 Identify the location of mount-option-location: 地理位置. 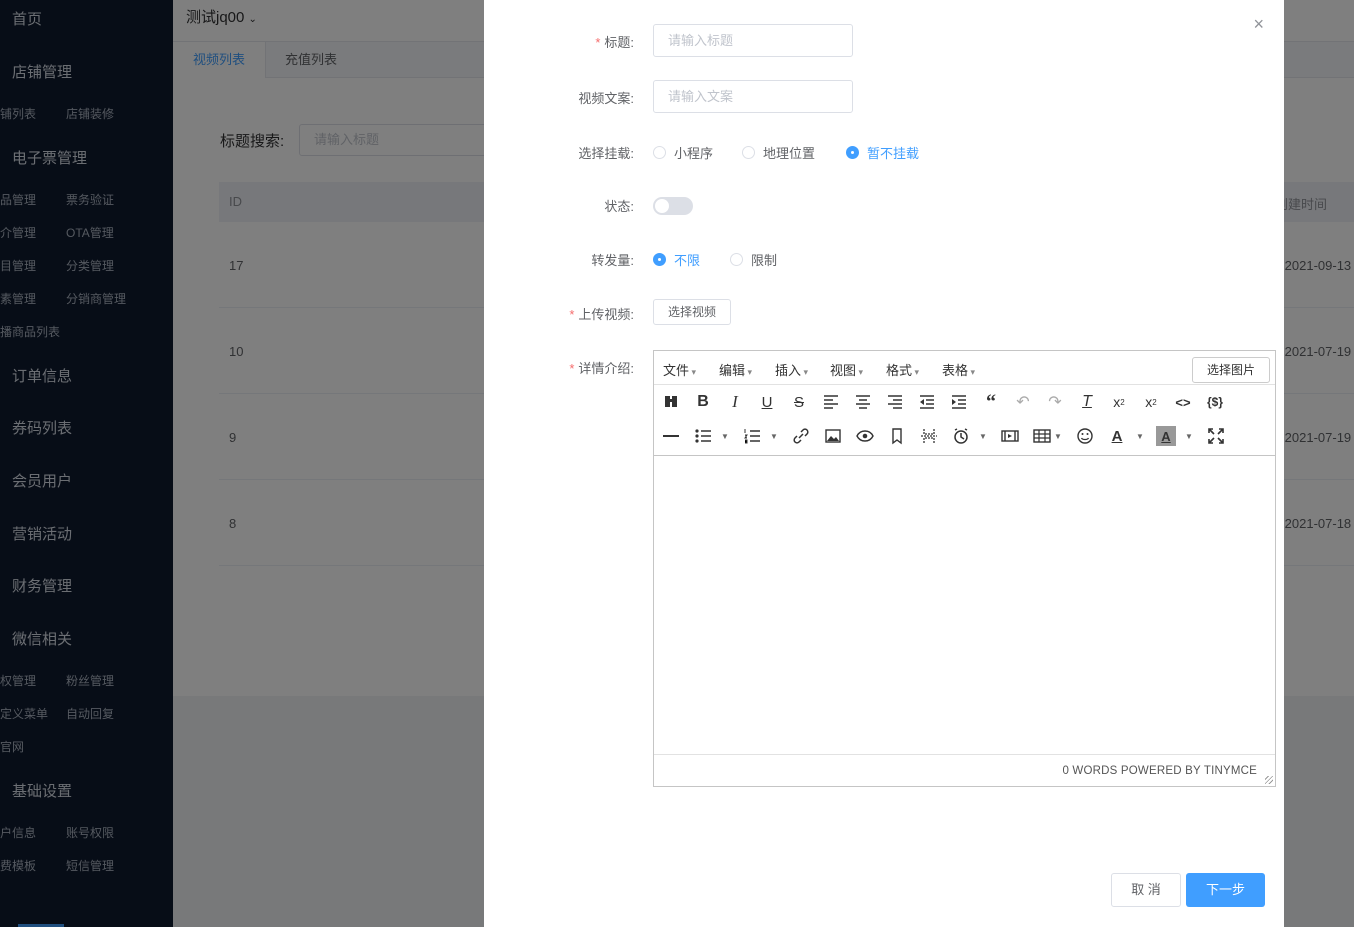
(778, 152).